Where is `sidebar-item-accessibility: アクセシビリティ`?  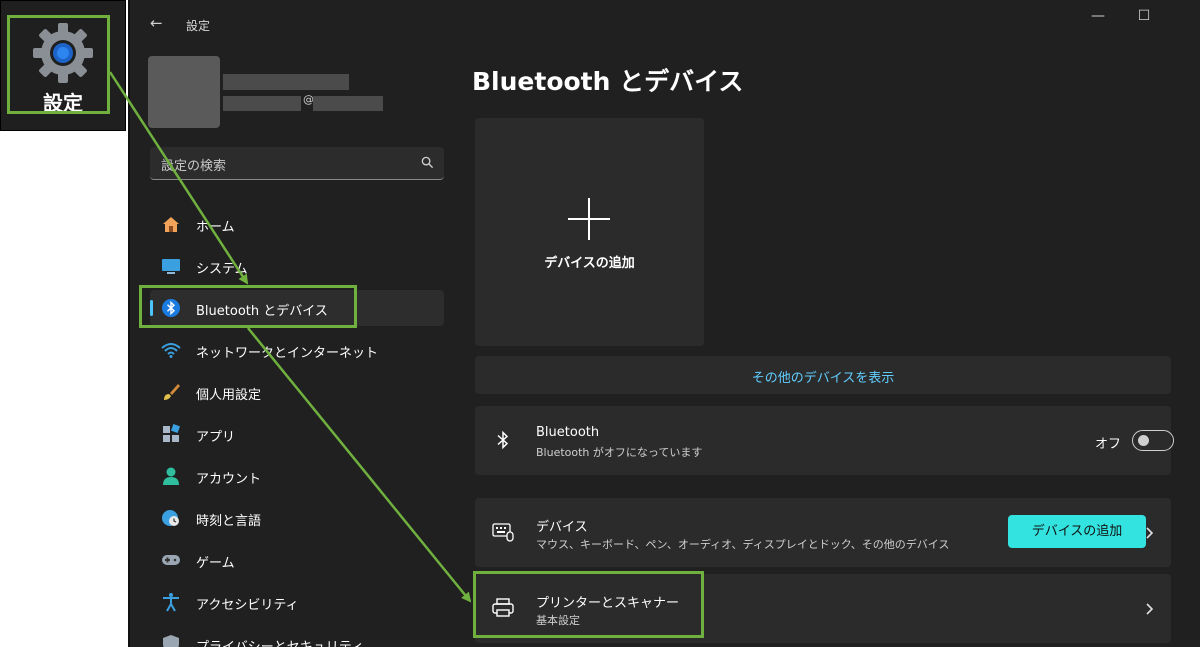
sidebar-item-accessibility: アクセシビリティ is located at coordinates (297, 602).